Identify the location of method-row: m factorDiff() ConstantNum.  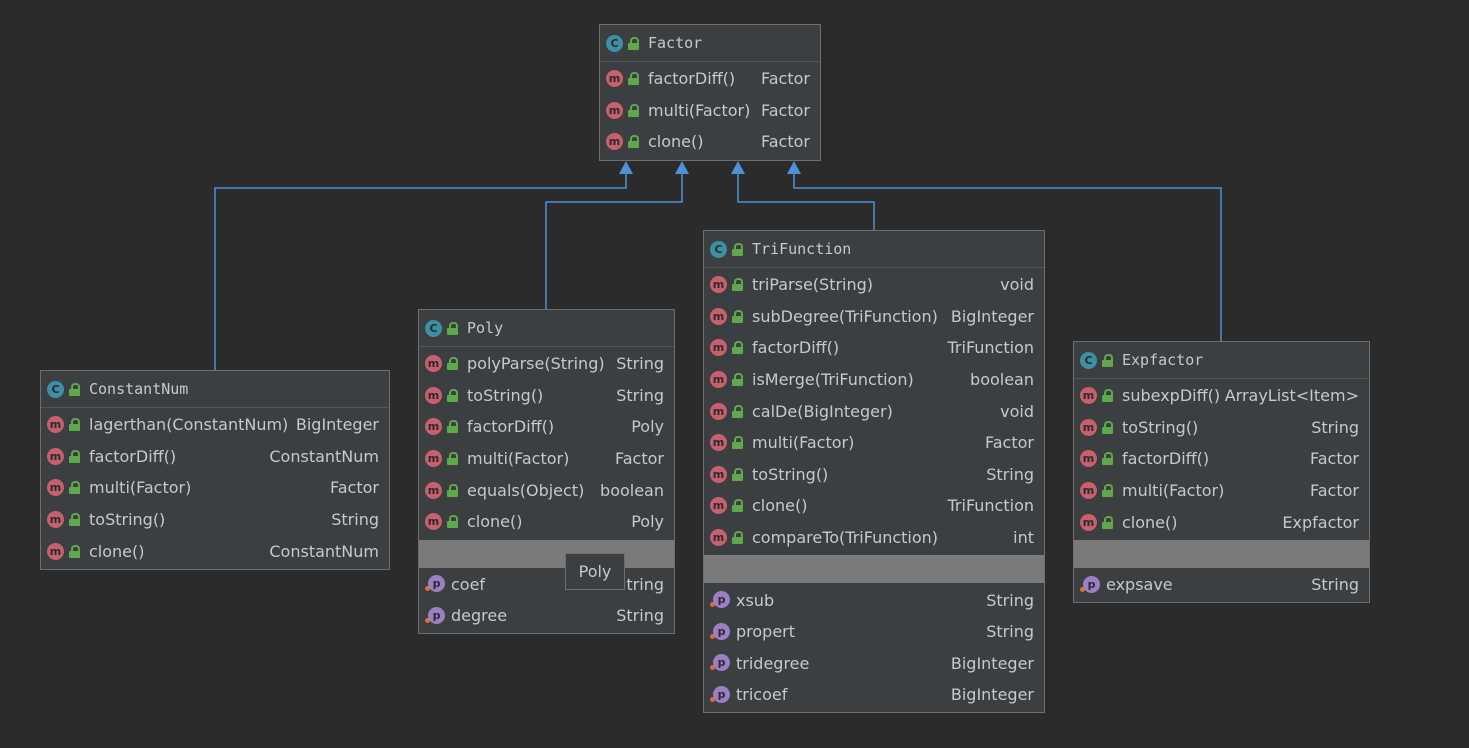
(215, 457).